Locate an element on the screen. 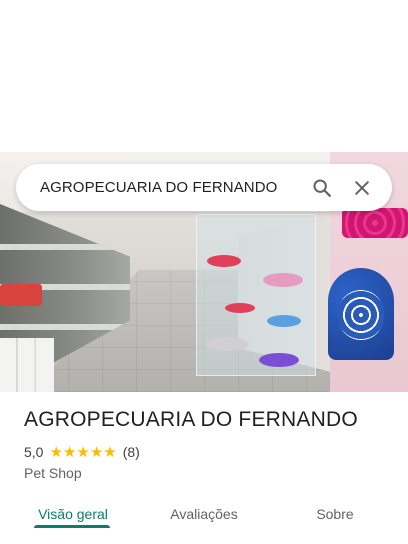 This screenshot has width=408, height=544. tab-label: Visão geral is located at coordinates (73, 514).